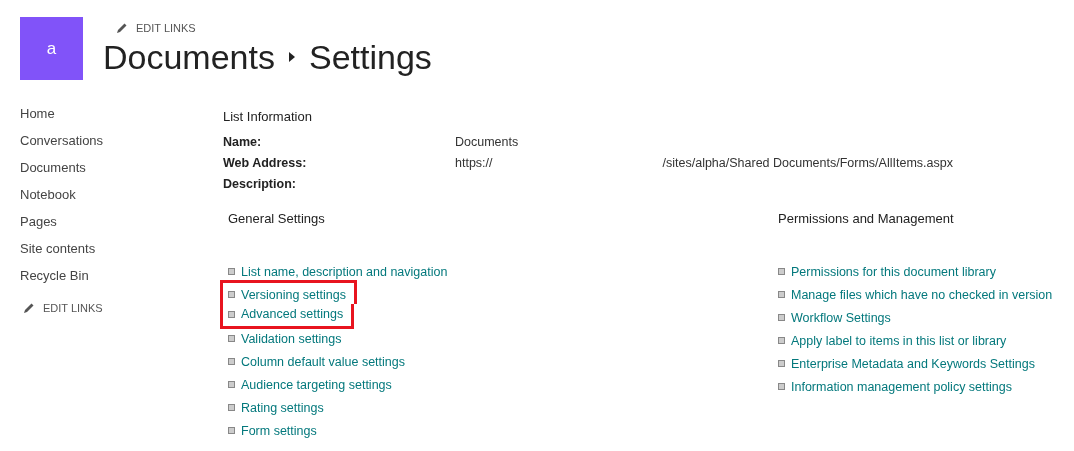 The image size is (1074, 451). Describe the element at coordinates (189, 57) in the screenshot. I see `breadcrumb-link: Documents` at that location.